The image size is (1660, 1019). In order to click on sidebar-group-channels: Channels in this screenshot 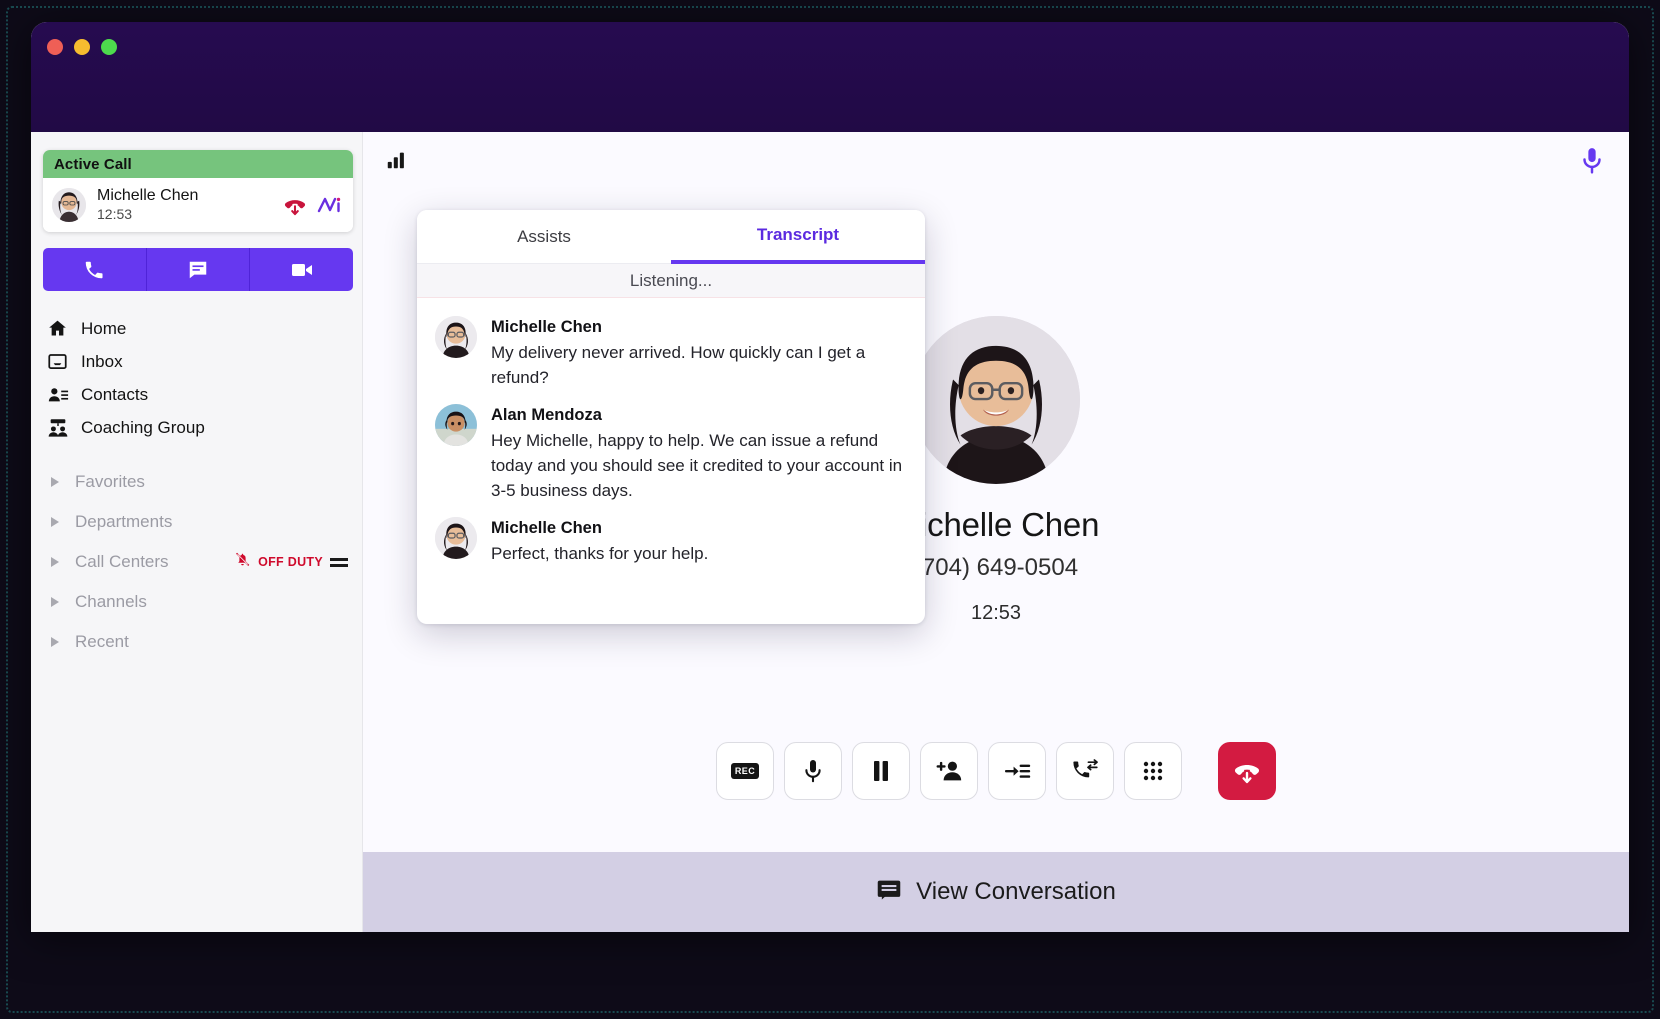, I will do `click(196, 602)`.